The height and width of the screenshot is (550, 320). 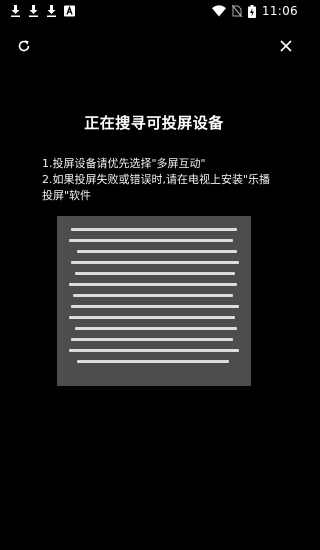 I want to click on refresh-button, so click(x=24, y=46).